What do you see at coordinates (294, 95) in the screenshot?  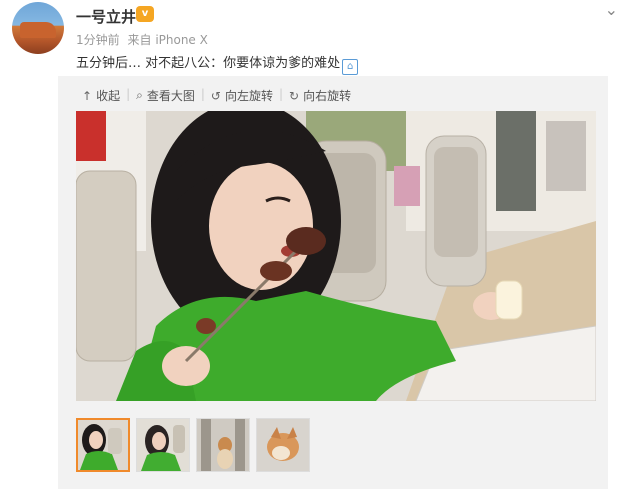 I see `rotate-right-icon: ↻` at bounding box center [294, 95].